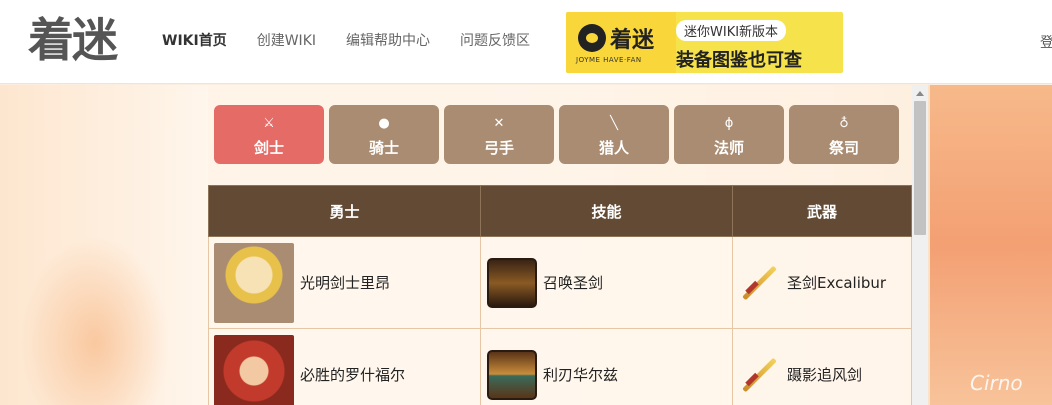 The width and height of the screenshot is (1052, 405). I want to click on sword-icon: ⚔, so click(269, 123).